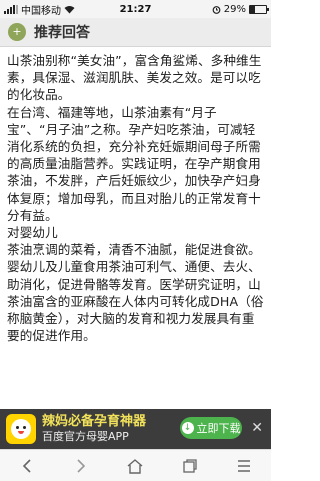  I want to click on ad-subtitle: 百度官方母婴APP, so click(85, 436).